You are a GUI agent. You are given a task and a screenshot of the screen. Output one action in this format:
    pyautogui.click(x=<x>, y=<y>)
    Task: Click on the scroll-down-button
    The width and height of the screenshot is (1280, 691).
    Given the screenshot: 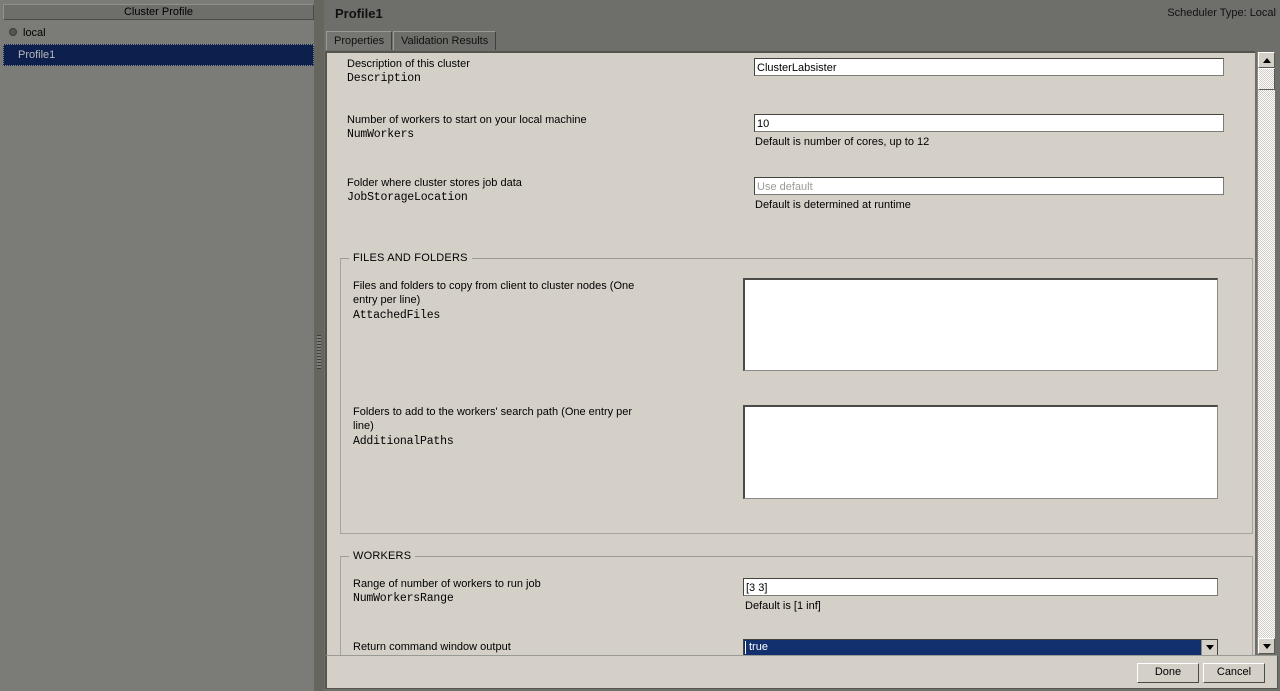 What is the action you would take?
    pyautogui.click(x=1266, y=646)
    